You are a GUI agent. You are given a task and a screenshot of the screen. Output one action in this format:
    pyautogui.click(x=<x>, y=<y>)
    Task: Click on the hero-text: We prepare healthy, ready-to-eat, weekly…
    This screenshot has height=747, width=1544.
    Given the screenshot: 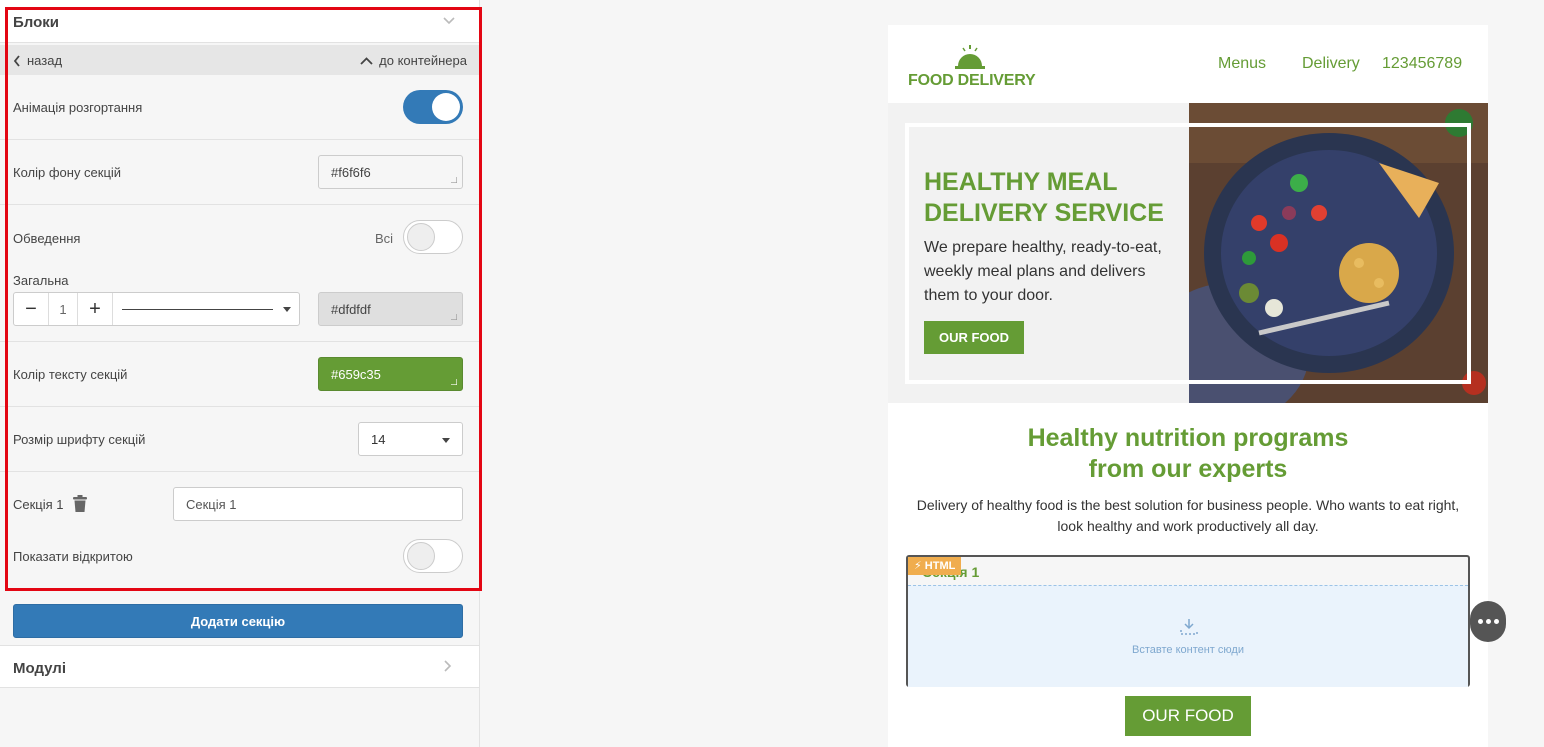 What is the action you would take?
    pyautogui.click(x=1043, y=271)
    